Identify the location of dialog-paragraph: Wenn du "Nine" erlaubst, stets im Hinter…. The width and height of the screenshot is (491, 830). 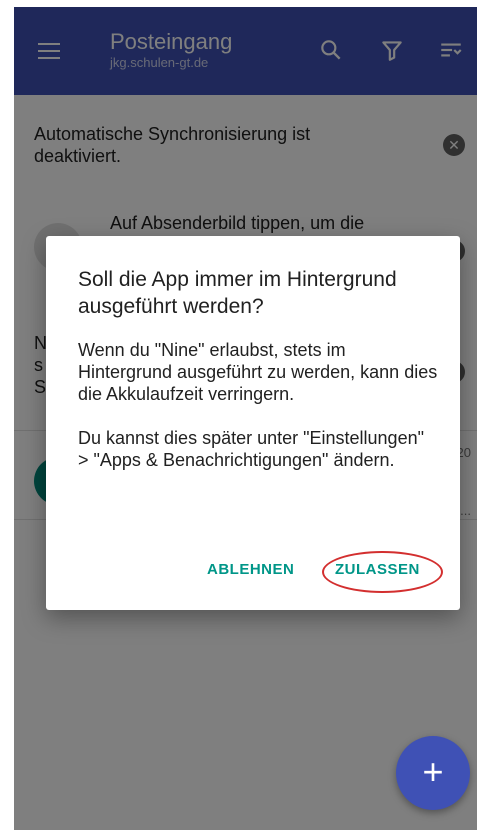
(258, 372).